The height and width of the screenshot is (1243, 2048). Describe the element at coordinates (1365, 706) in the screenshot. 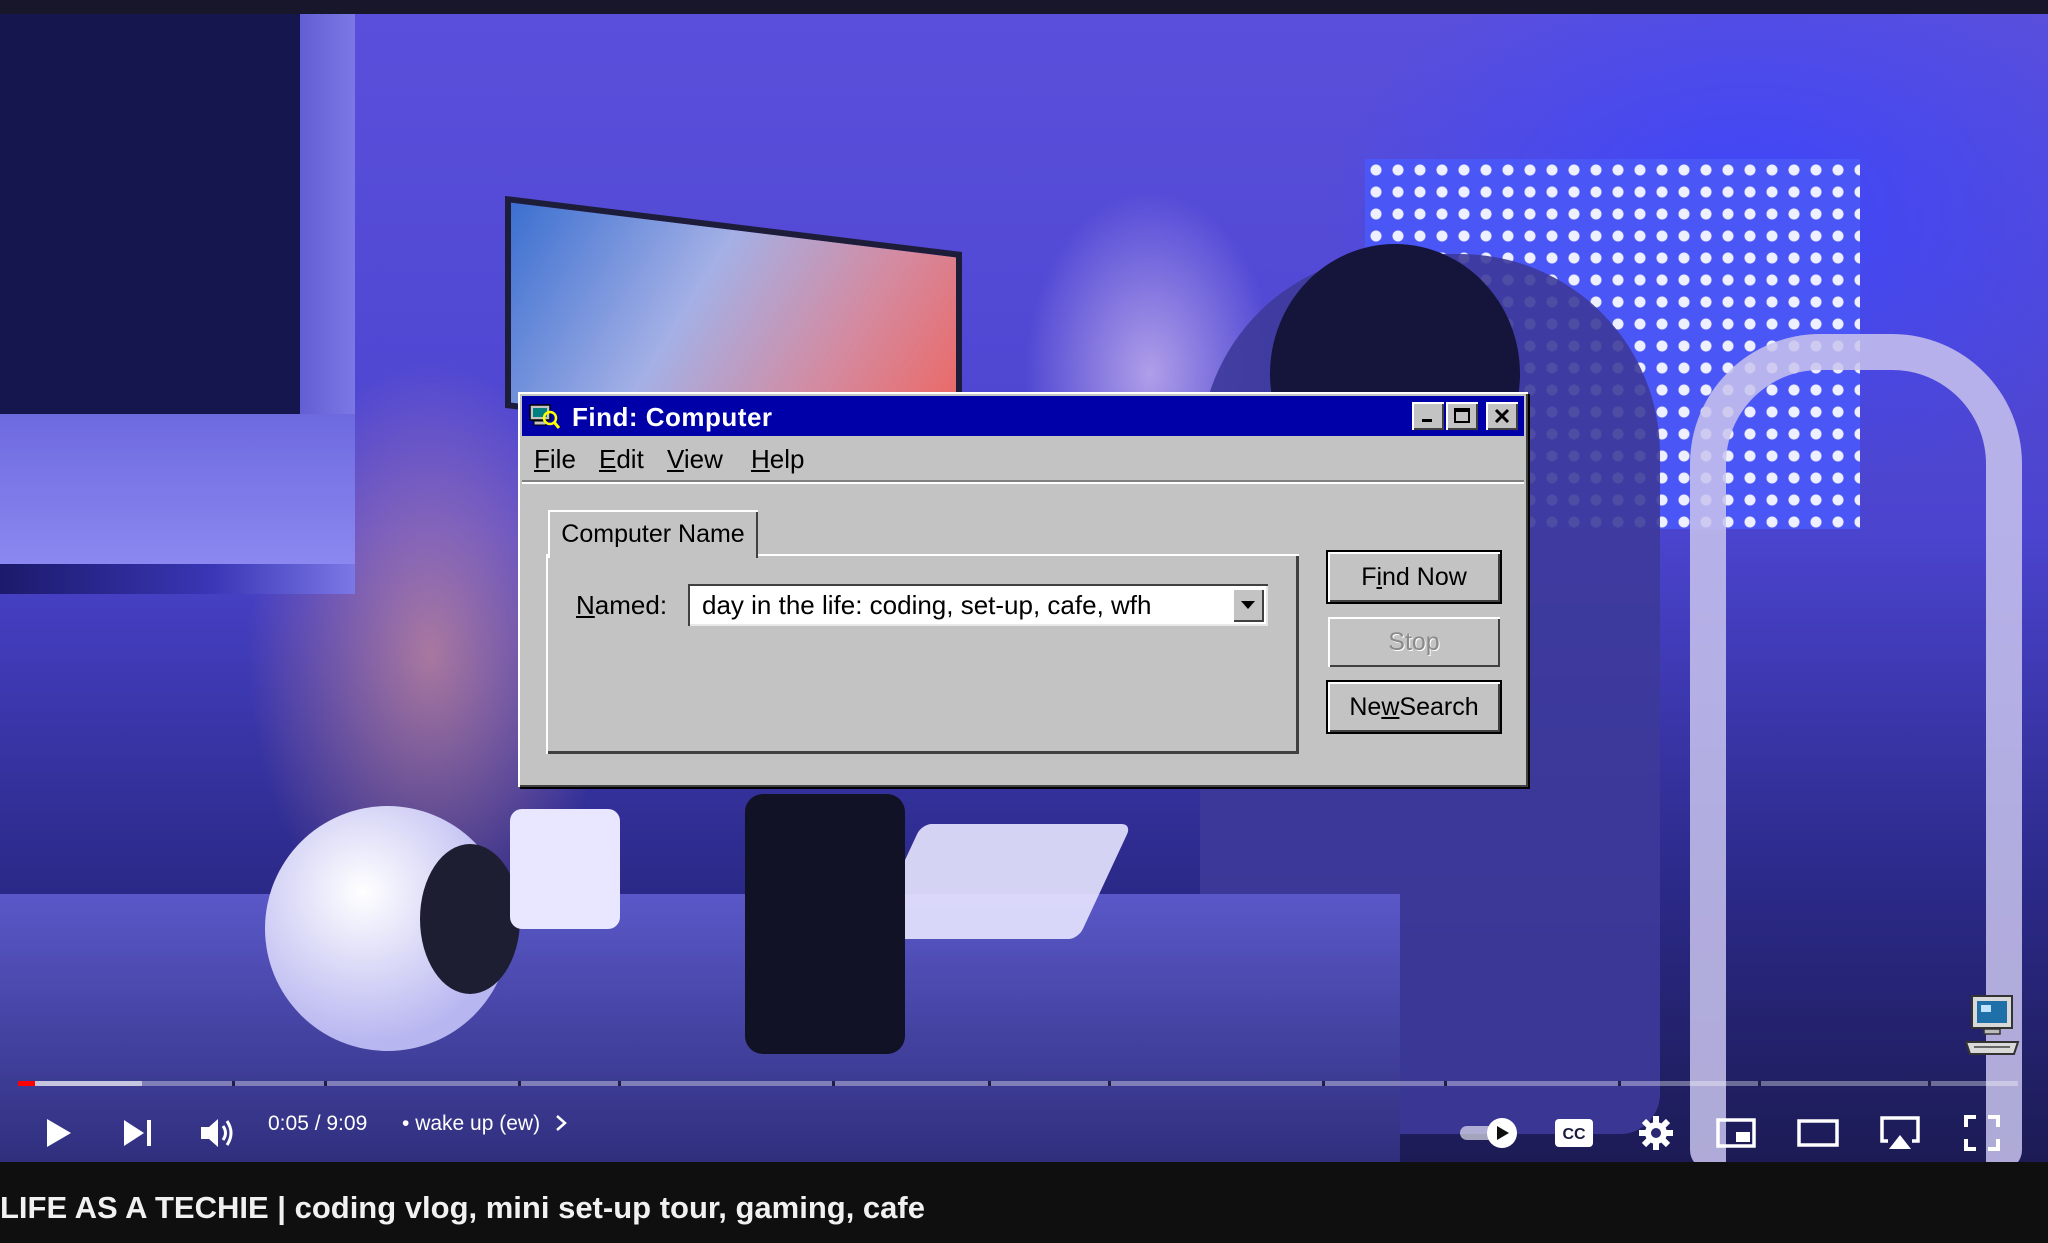

I see `new-search-pre: Ne` at that location.